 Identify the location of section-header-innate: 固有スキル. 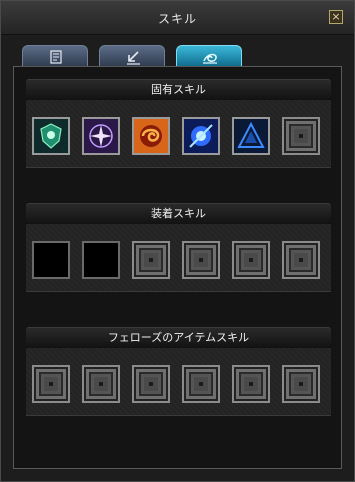
(178, 90).